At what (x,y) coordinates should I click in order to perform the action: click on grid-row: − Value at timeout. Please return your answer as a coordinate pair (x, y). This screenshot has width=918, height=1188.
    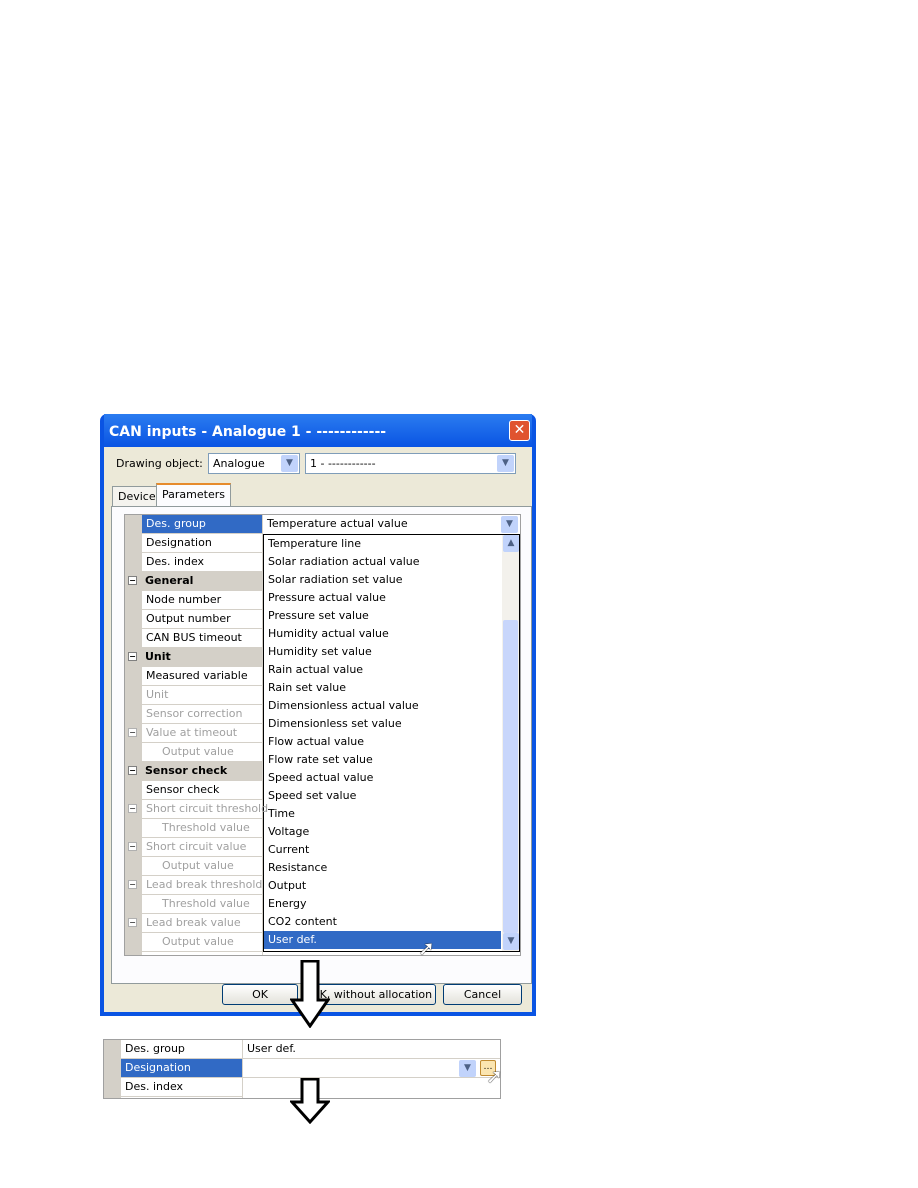
    Looking at the image, I should click on (195, 733).